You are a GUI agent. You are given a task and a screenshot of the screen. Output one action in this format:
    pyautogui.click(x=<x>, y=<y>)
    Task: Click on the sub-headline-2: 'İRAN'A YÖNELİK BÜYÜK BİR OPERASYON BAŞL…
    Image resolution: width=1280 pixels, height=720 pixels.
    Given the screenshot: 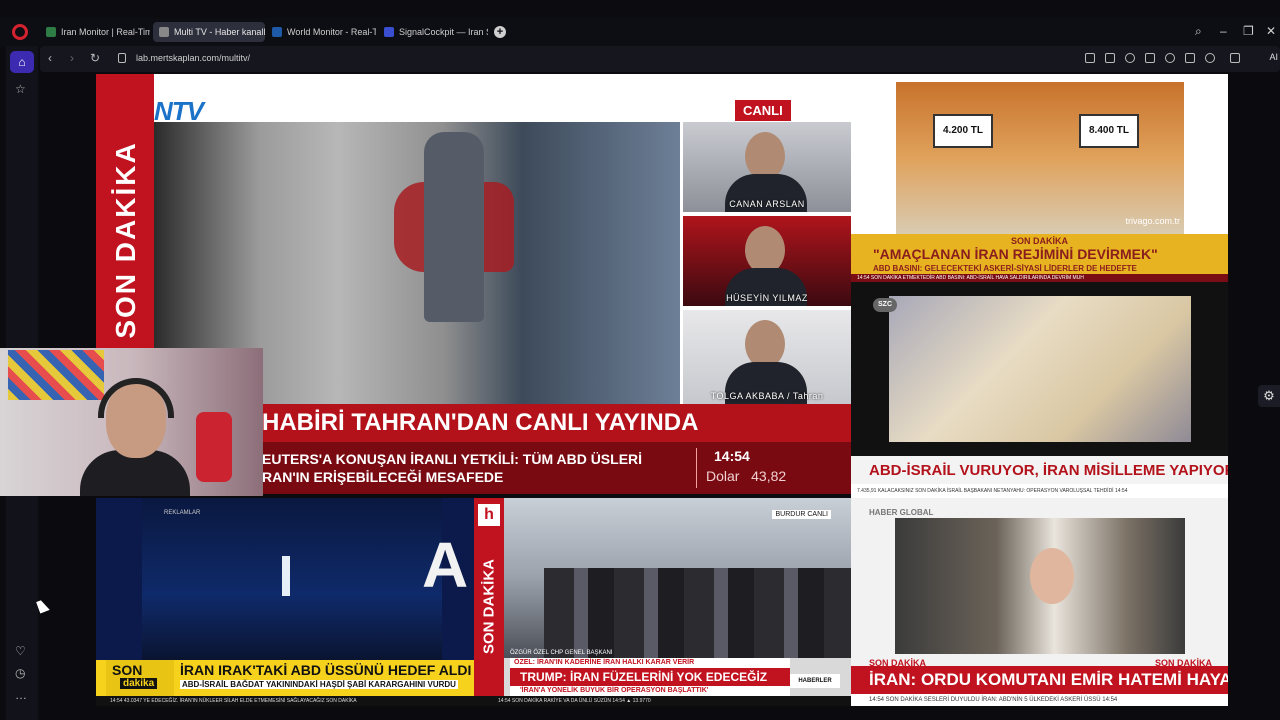 What is the action you would take?
    pyautogui.click(x=650, y=691)
    